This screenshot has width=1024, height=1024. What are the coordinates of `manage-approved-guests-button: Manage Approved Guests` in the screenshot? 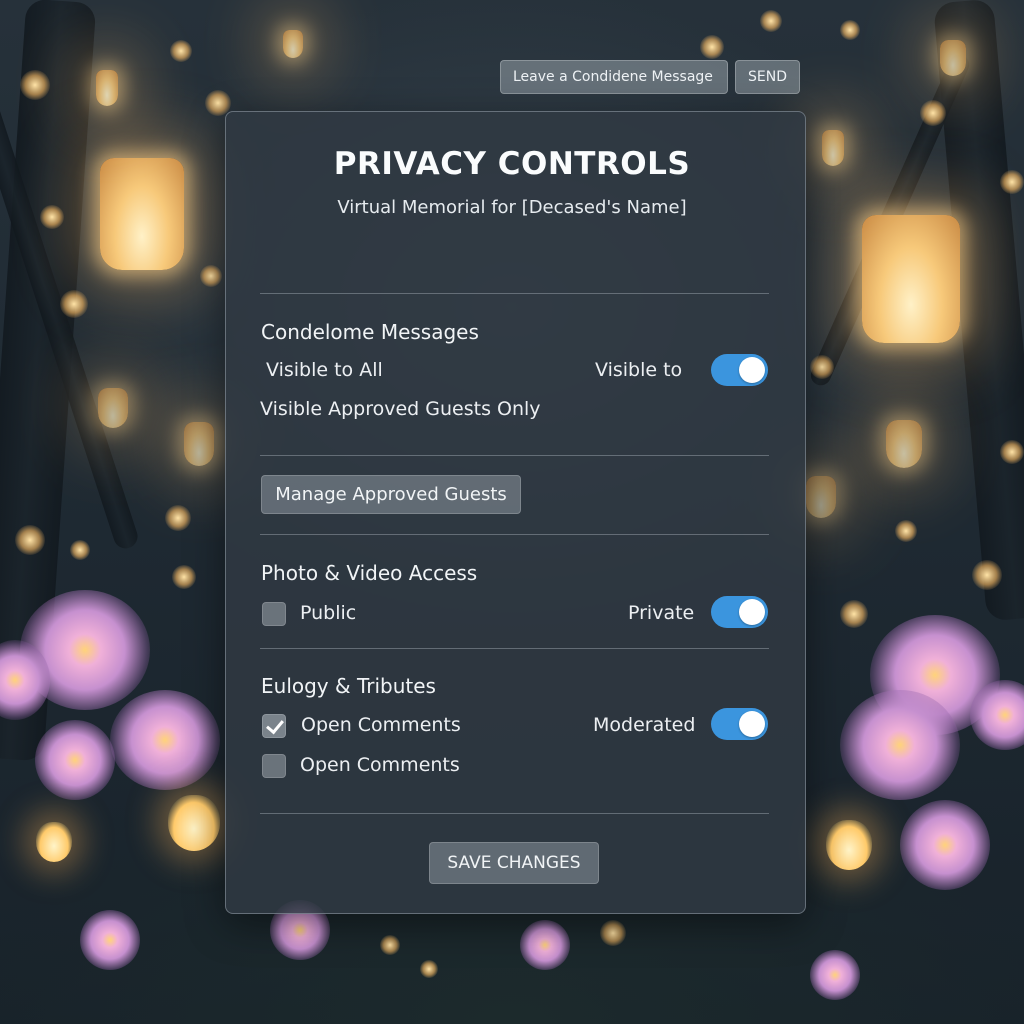 It's located at (391, 494).